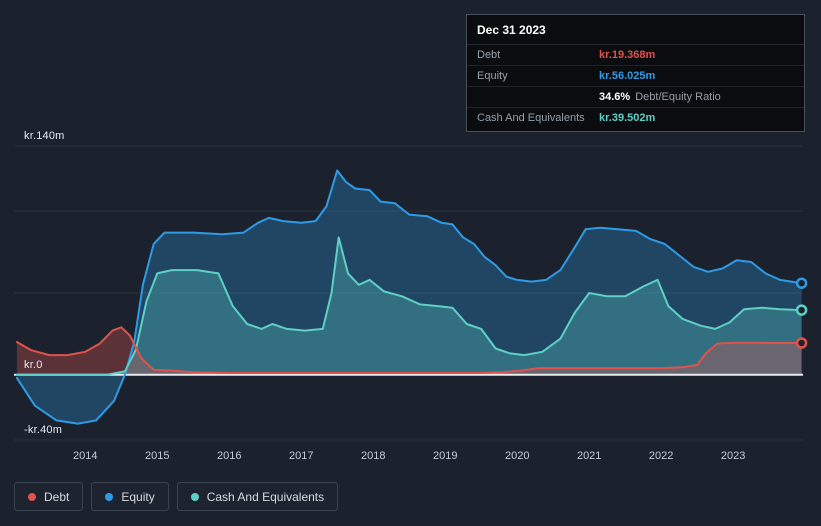 This screenshot has height=526, width=821. I want to click on tooltip-row-ratio: 34.6% Debt/Equity Ratio, so click(635, 97).